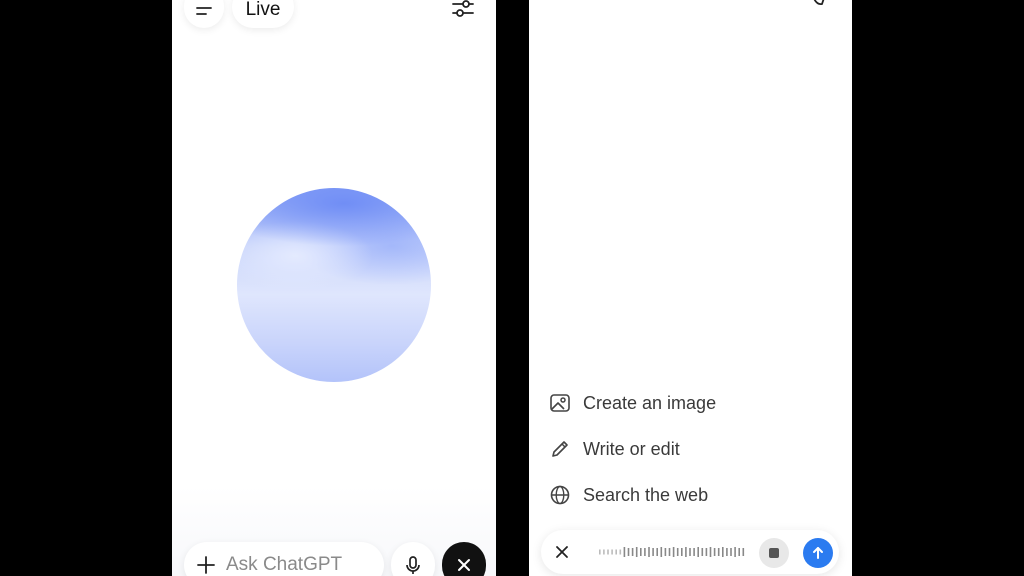  Describe the element at coordinates (284, 565) in the screenshot. I see `ask-input-placeholder: Ask ChatGPT` at that location.